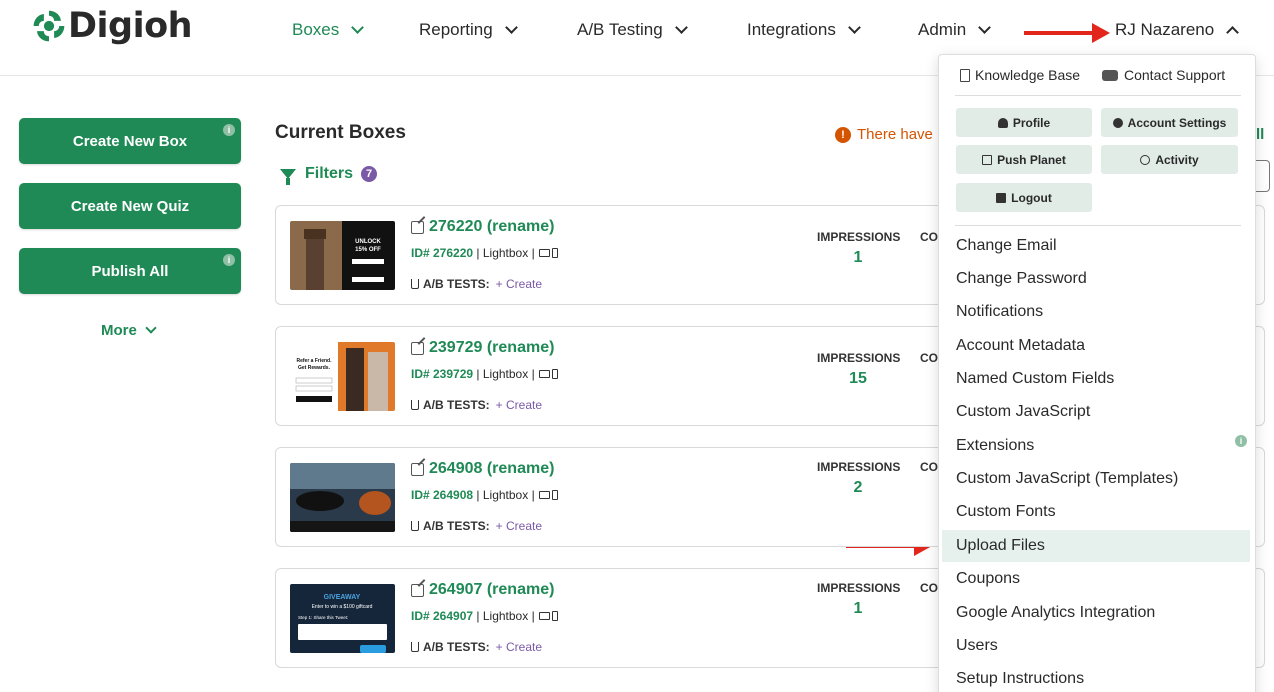 The image size is (1274, 692). I want to click on create-new-quiz-label: Create New Quiz, so click(130, 206).